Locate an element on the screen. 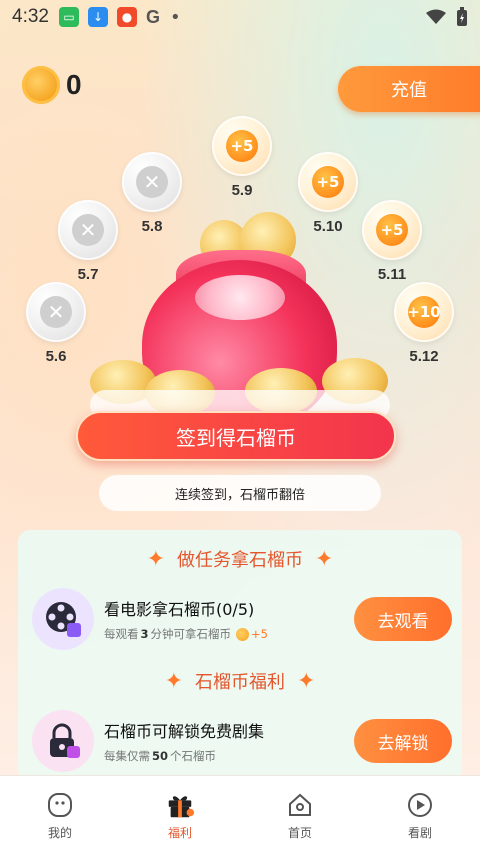 The image size is (480, 855). home-icon is located at coordinates (300, 805).